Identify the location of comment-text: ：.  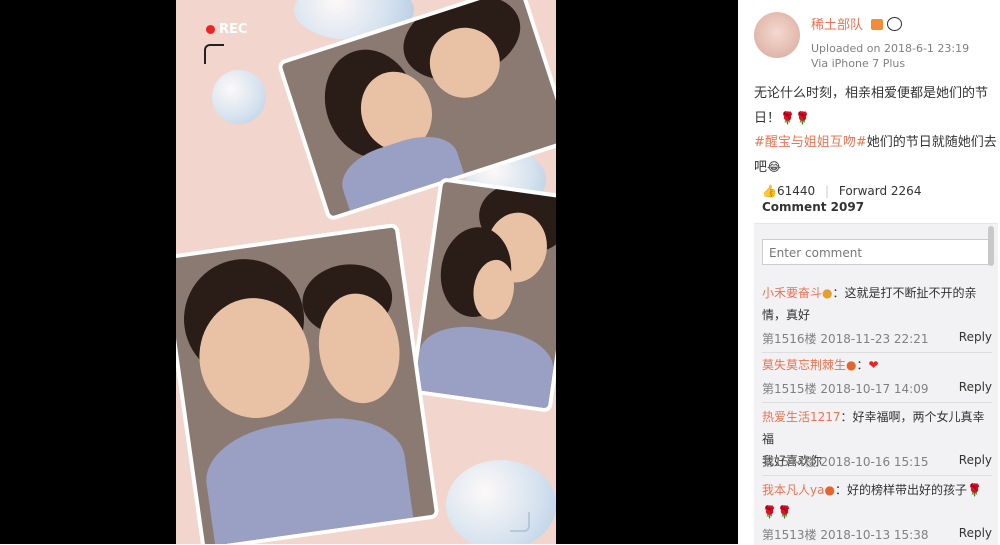
(862, 365).